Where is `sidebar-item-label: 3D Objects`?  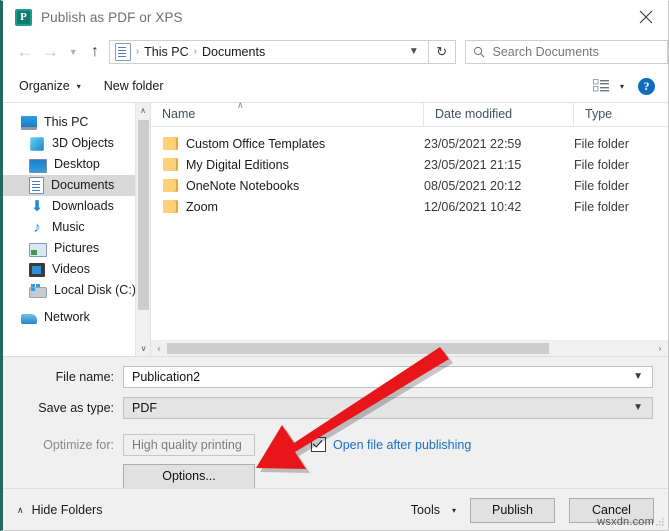 sidebar-item-label: 3D Objects is located at coordinates (83, 143).